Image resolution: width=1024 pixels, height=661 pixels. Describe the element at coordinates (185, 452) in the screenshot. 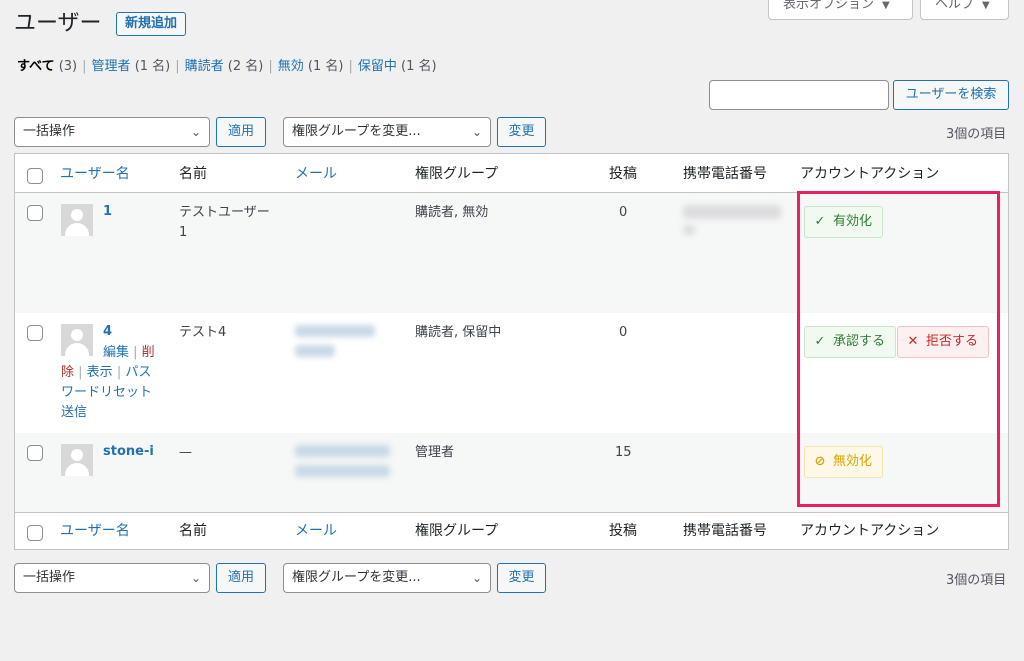

I see `name-cell: —` at that location.